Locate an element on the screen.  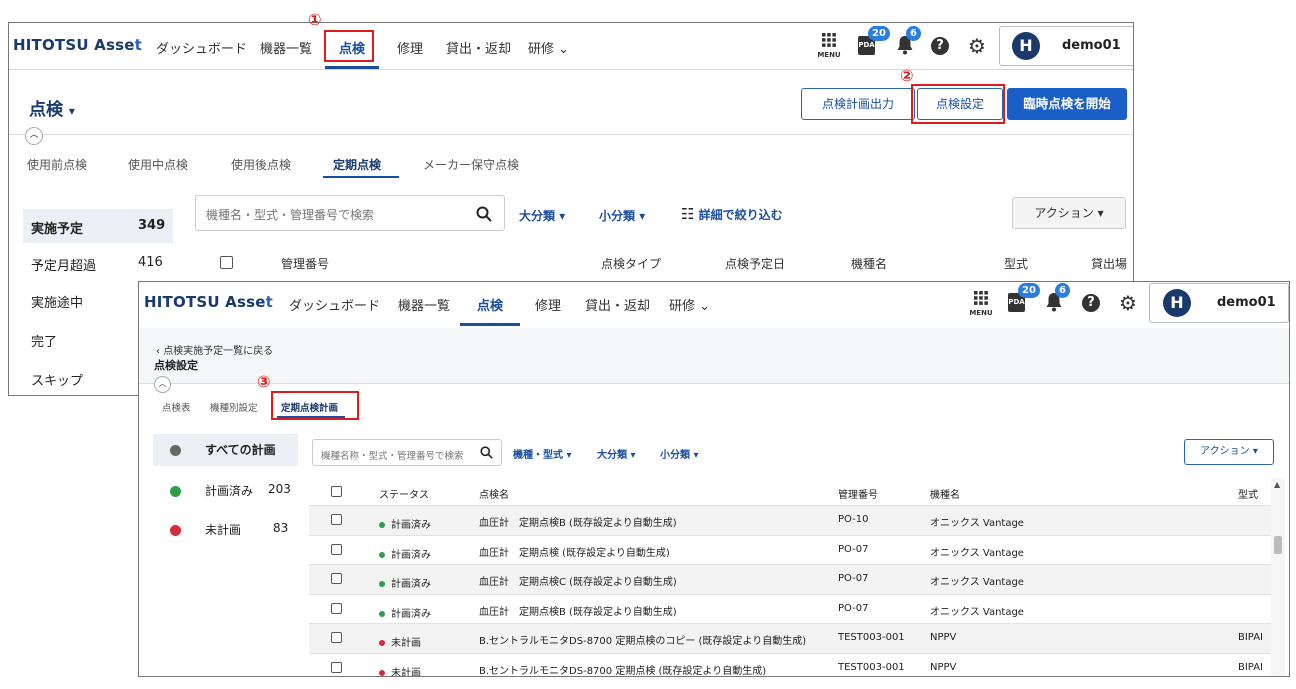
sidebar-item-skipped: スキップ is located at coordinates (83, 378).